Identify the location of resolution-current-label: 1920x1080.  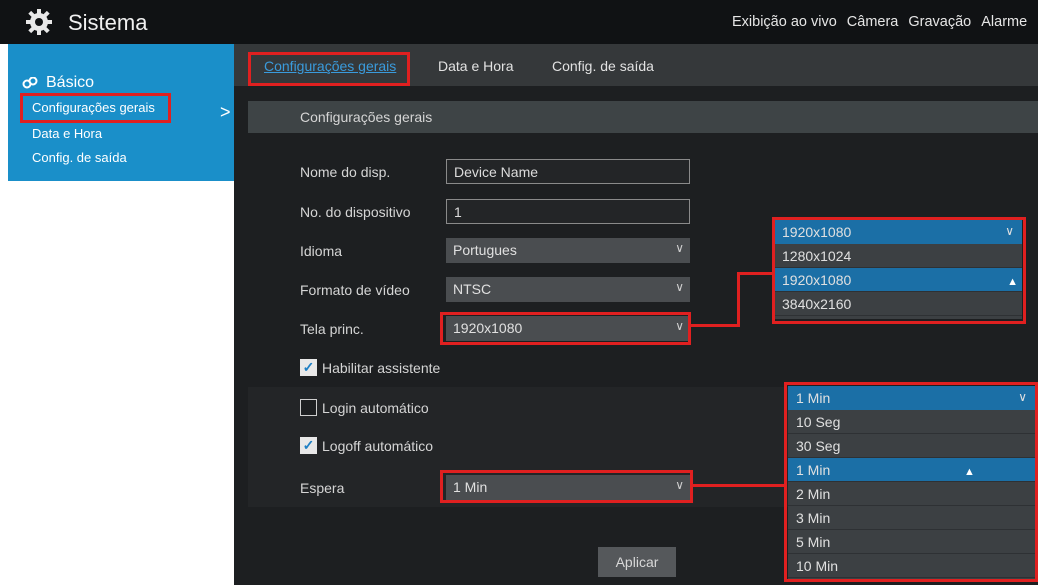
(817, 232).